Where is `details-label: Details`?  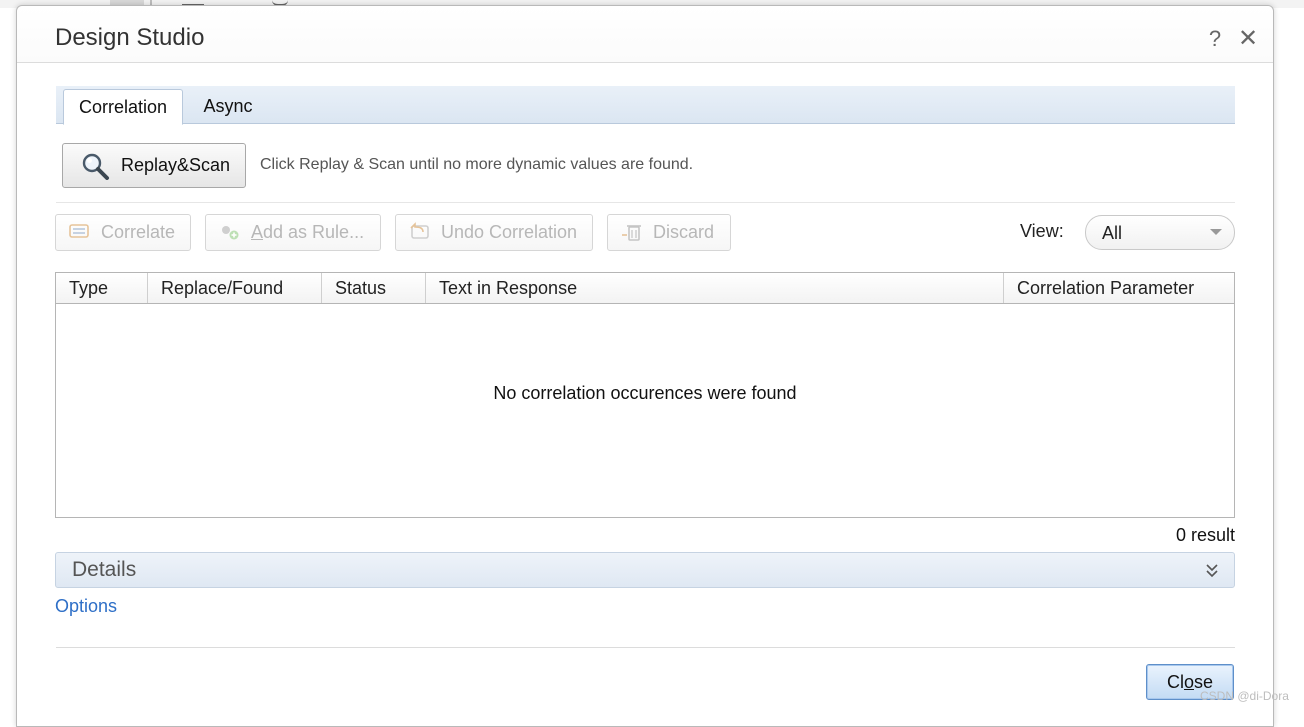 details-label: Details is located at coordinates (104, 569).